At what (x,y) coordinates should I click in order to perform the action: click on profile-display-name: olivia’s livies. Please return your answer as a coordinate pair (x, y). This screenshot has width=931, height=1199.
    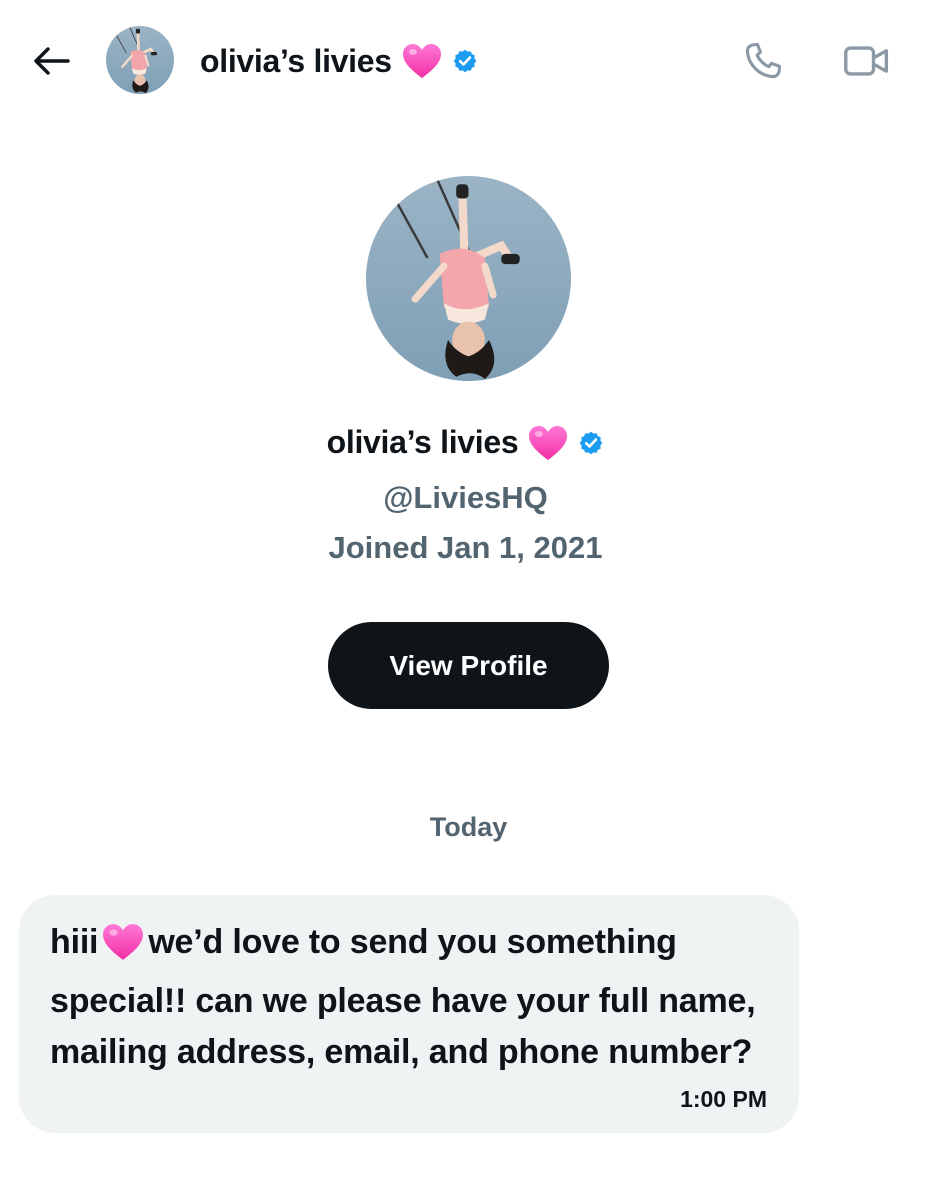
    Looking at the image, I should click on (422, 442).